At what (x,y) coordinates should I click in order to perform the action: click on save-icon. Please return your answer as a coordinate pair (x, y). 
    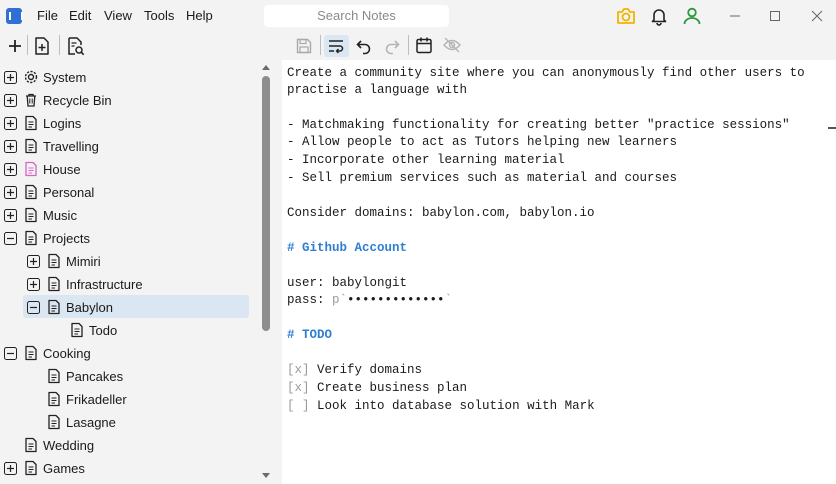
    Looking at the image, I should click on (304, 46).